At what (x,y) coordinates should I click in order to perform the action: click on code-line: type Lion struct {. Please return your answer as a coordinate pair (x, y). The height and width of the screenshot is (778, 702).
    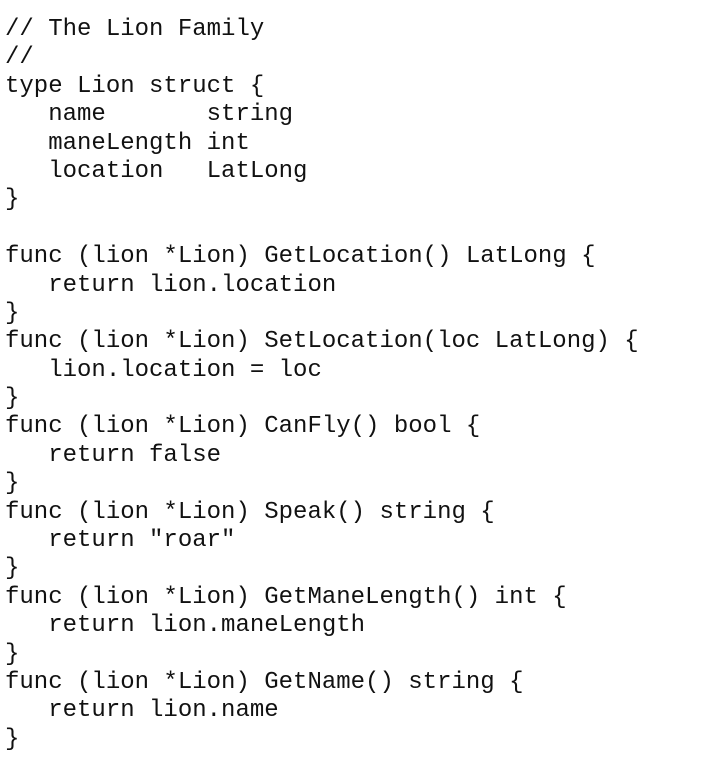
    Looking at the image, I should click on (135, 86).